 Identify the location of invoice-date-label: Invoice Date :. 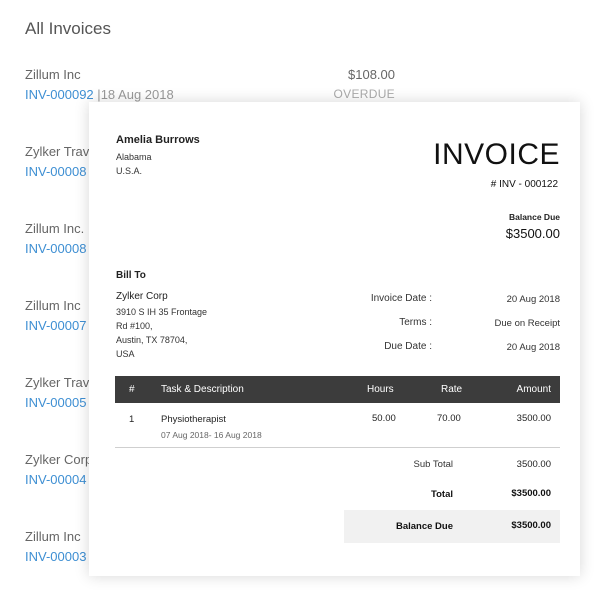
(401, 298).